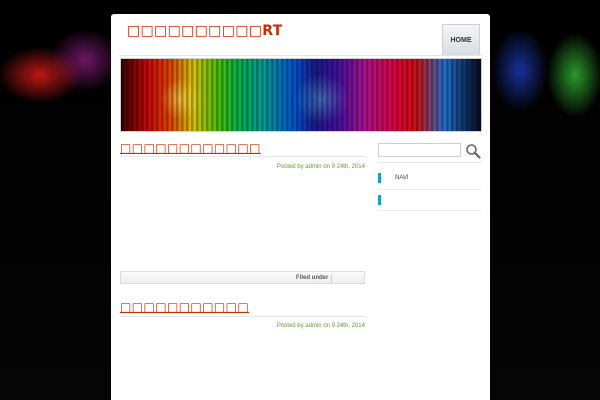 This screenshot has height=400, width=600. I want to click on widget-title-navi: NAVI, so click(402, 178).